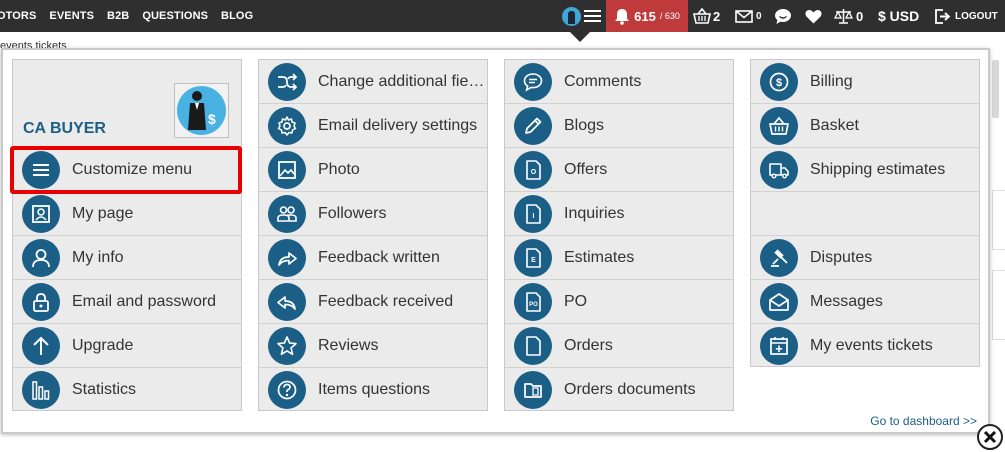 The image size is (1005, 452). Describe the element at coordinates (534, 172) in the screenshot. I see `svg-text: O` at that location.